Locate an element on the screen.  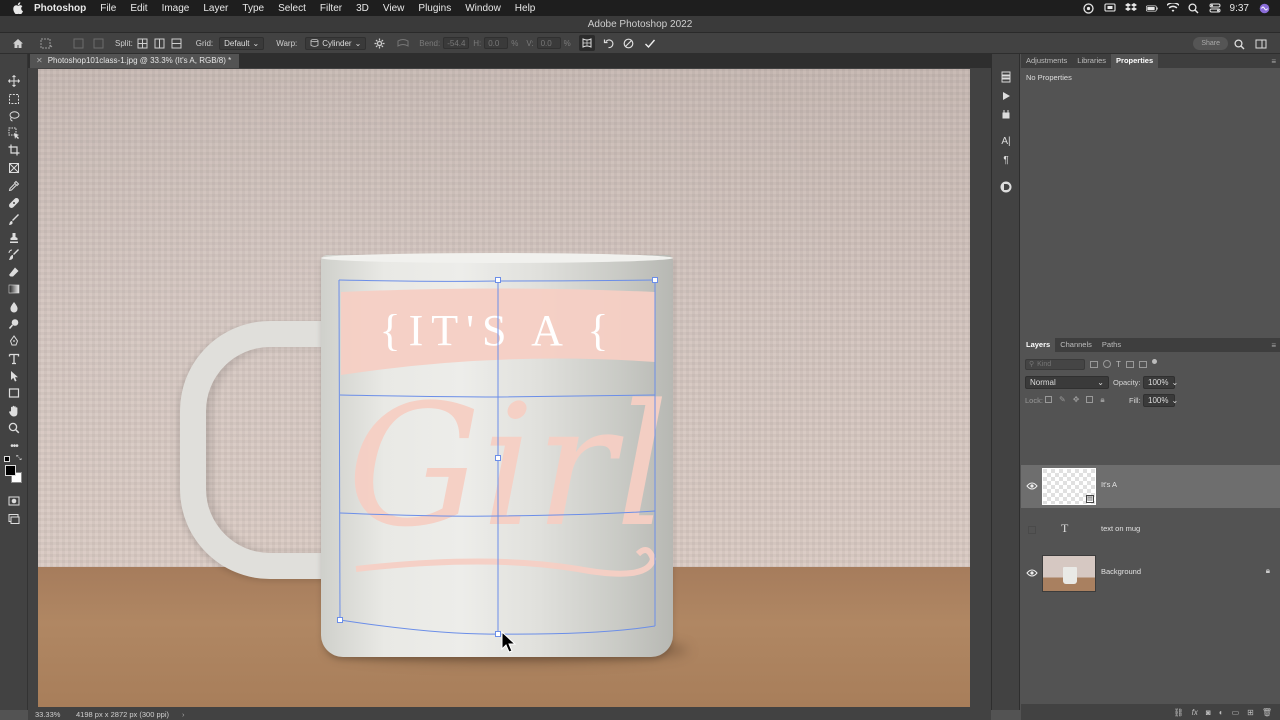
rectangle-tool is located at coordinates (14, 393).